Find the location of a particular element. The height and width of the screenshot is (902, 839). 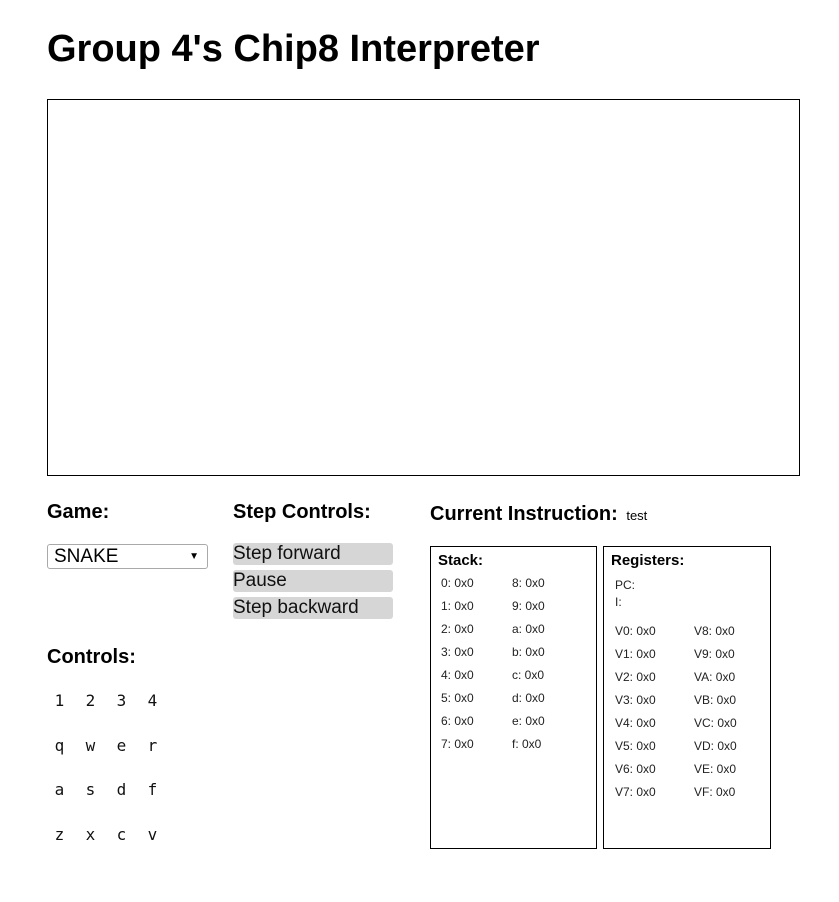

stack-entry: 9: 0x0 is located at coordinates (528, 606).